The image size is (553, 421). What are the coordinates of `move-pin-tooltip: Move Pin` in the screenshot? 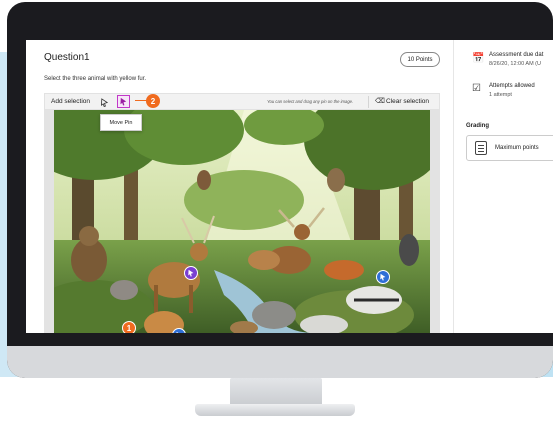 It's located at (121, 122).